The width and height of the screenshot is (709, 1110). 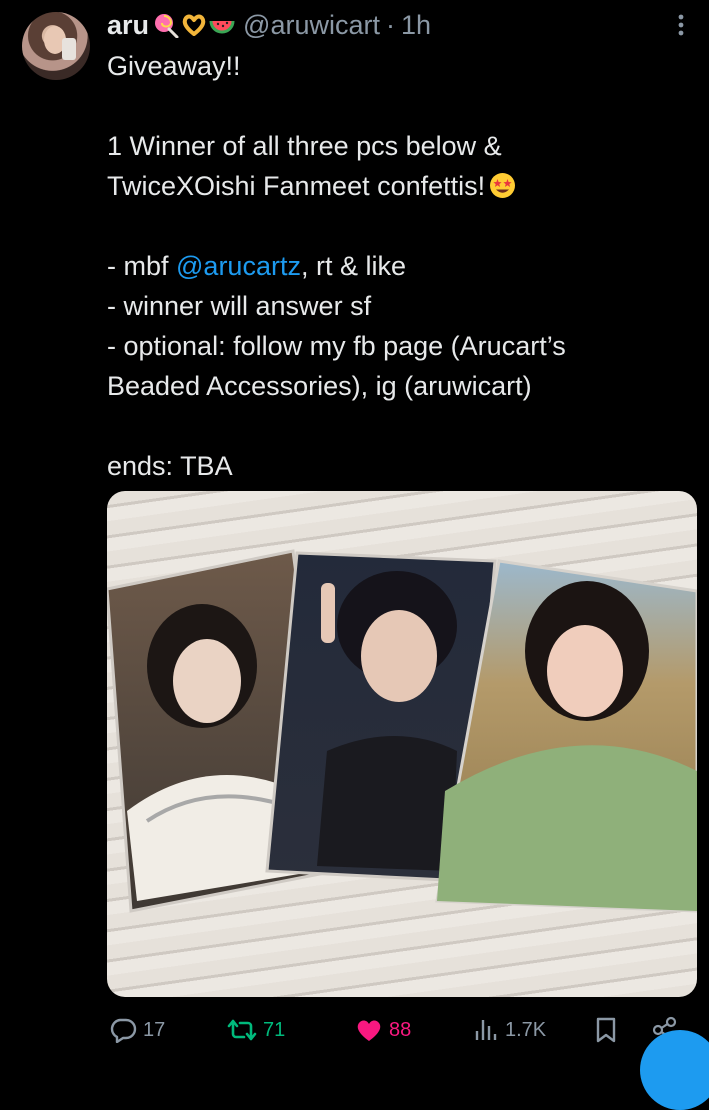 I want to click on retweet-button: 71, so click(x=256, y=1030).